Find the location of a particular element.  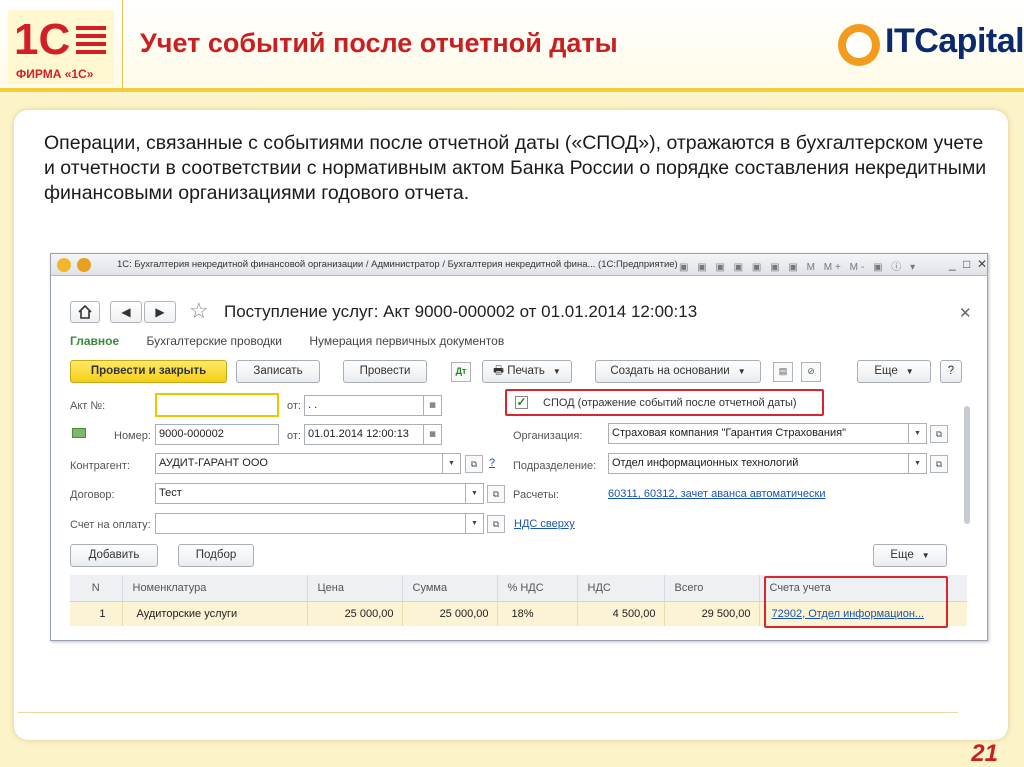

contract-label: Договор: is located at coordinates (92, 495).